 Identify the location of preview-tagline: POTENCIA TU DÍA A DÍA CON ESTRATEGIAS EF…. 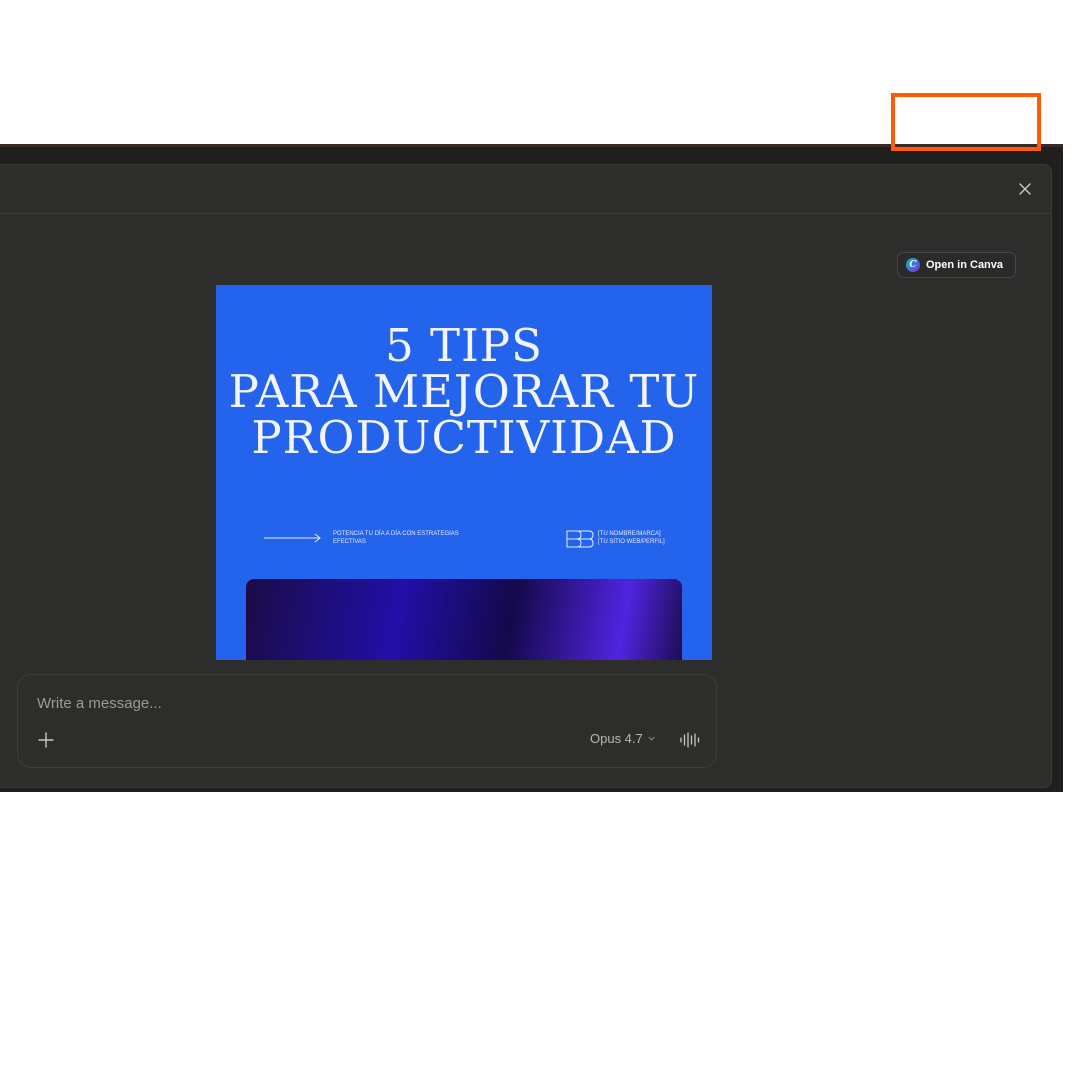
(423, 538).